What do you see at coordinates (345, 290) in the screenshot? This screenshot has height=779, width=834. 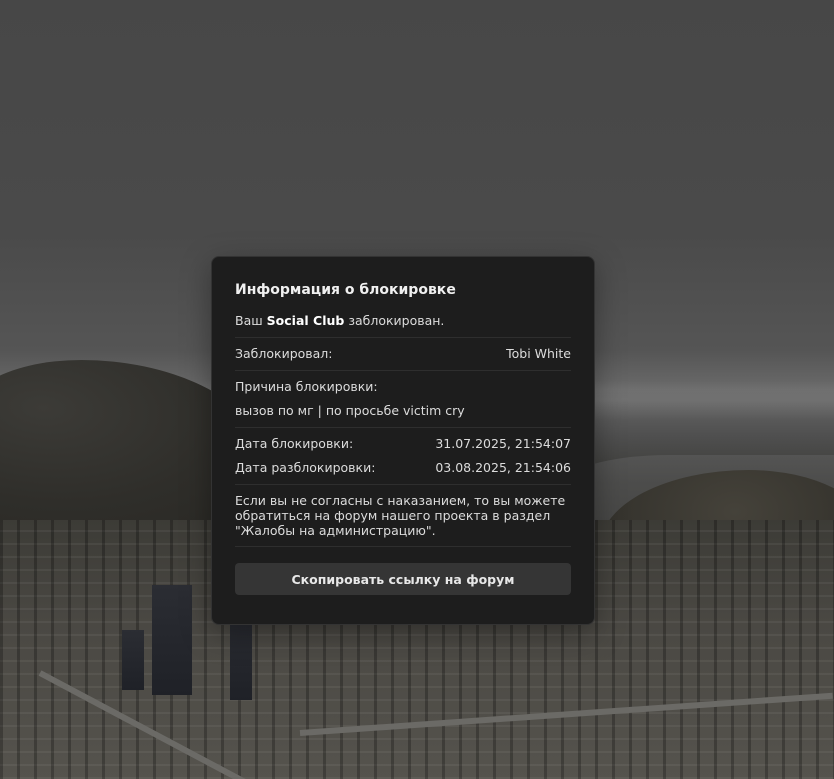 I see `dialog-title: Информация о блокировке` at bounding box center [345, 290].